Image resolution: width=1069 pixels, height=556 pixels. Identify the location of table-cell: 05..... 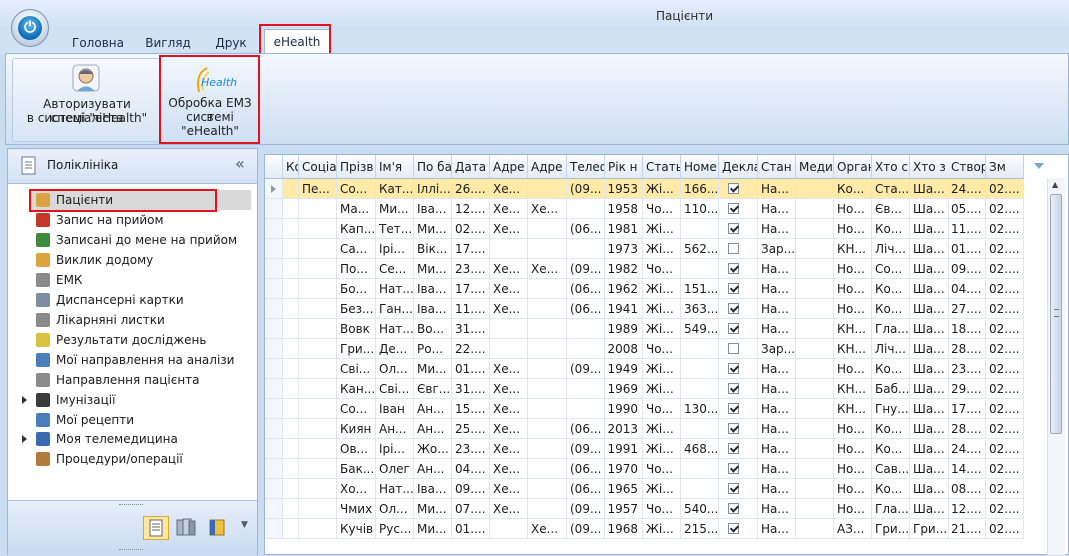
(967, 209).